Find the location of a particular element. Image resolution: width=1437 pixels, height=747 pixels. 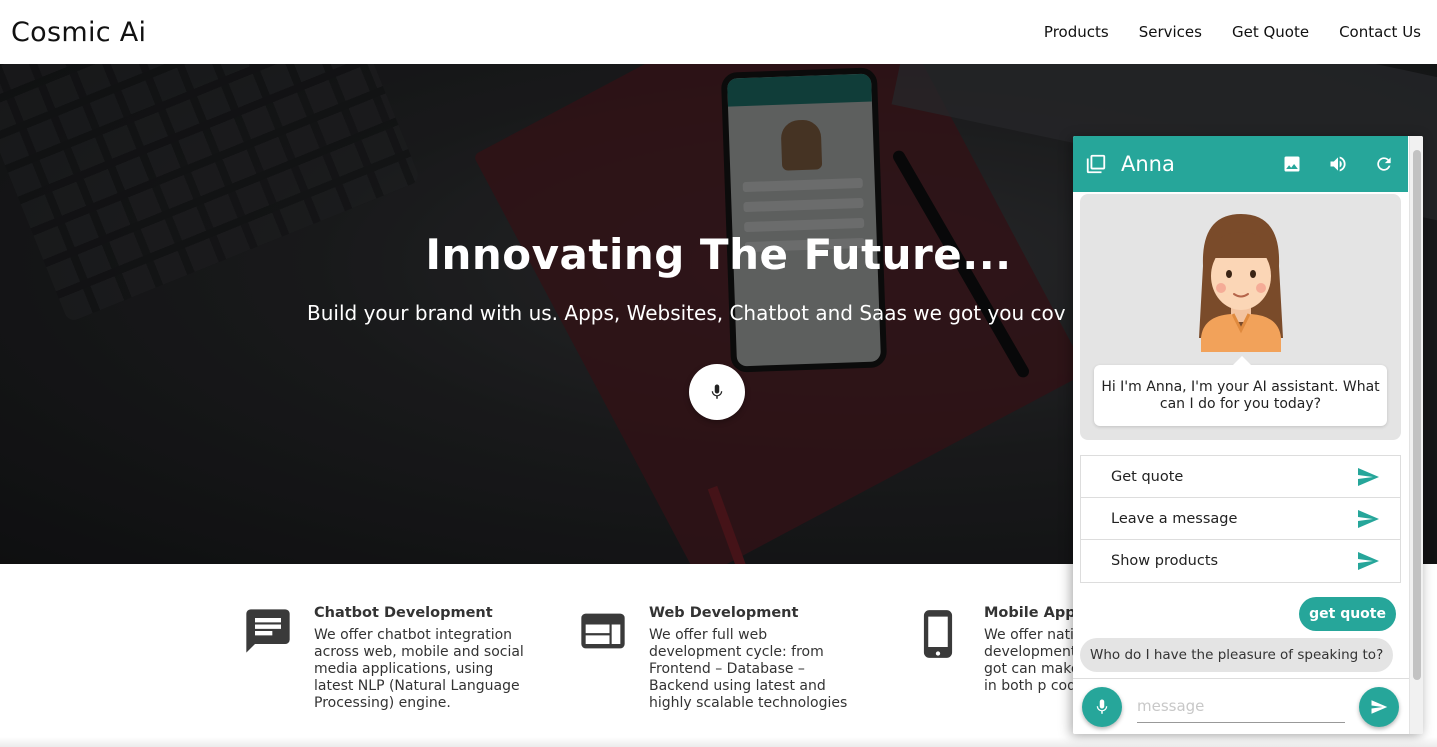

window-icon is located at coordinates (1096, 164).